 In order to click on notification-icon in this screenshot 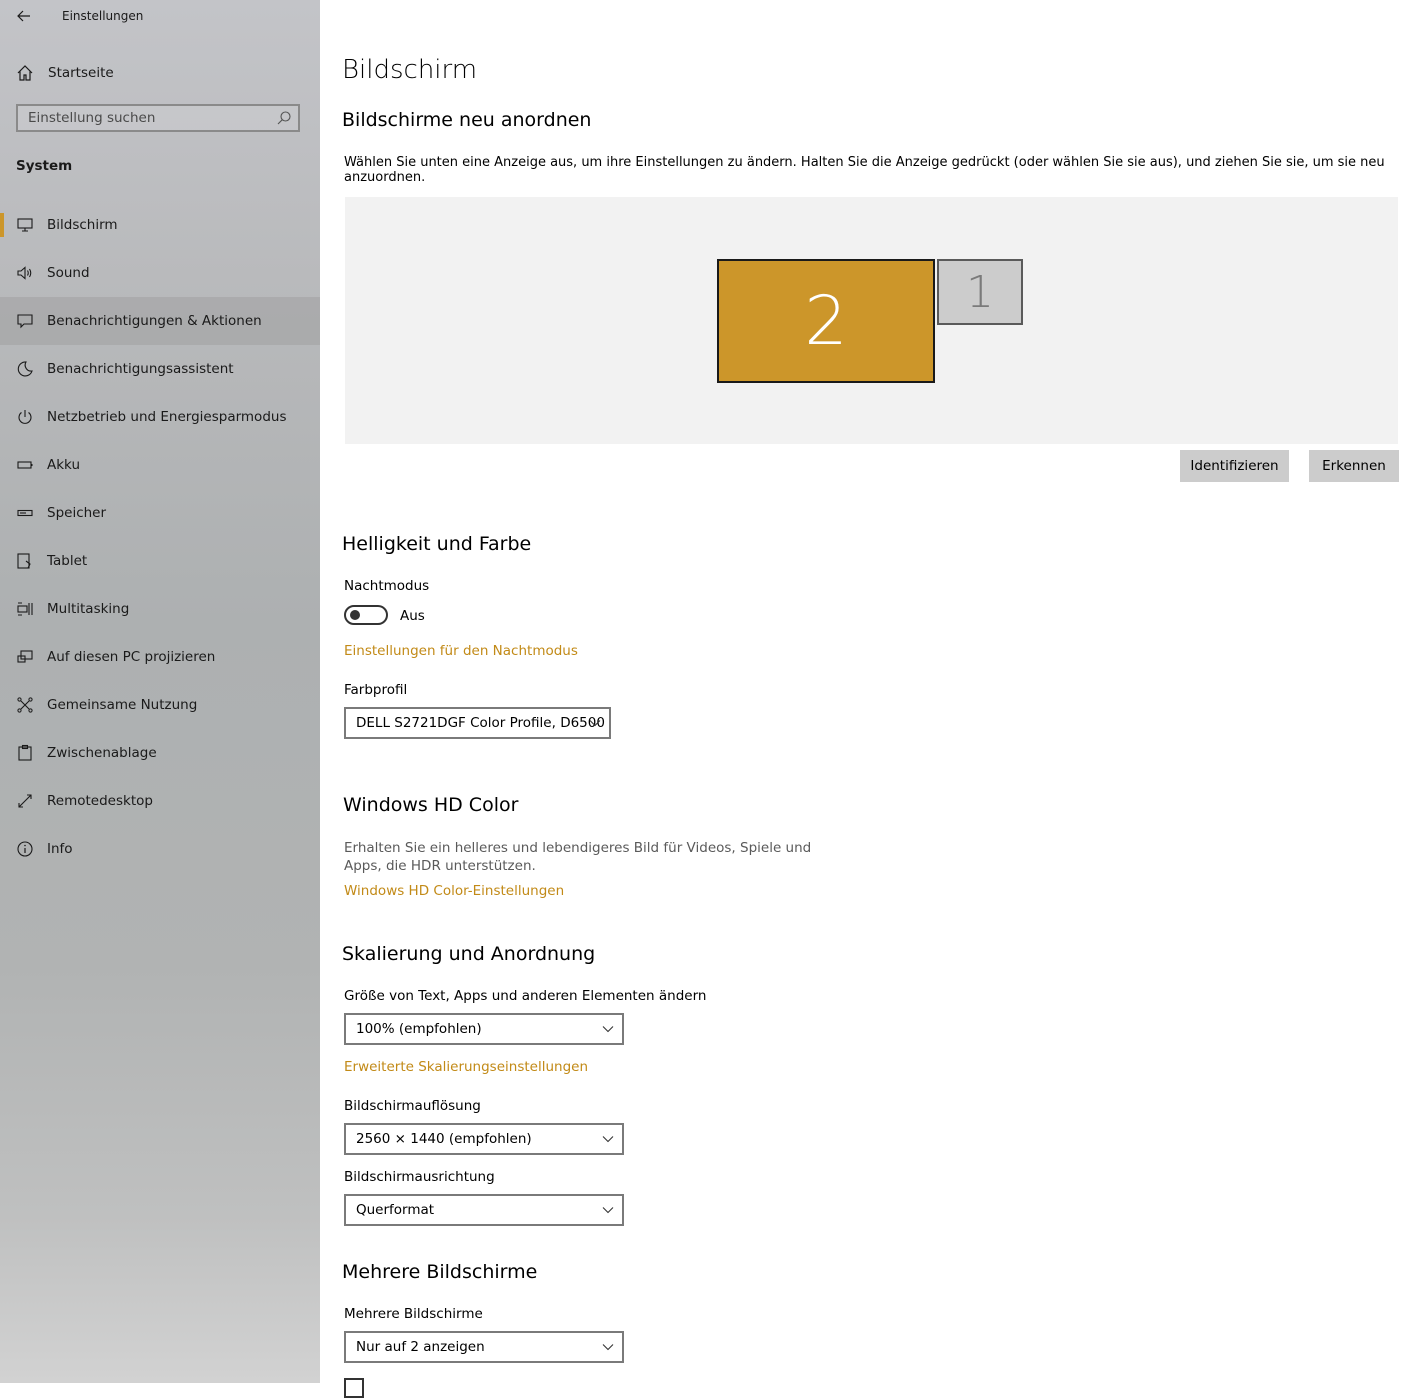, I will do `click(25, 321)`.